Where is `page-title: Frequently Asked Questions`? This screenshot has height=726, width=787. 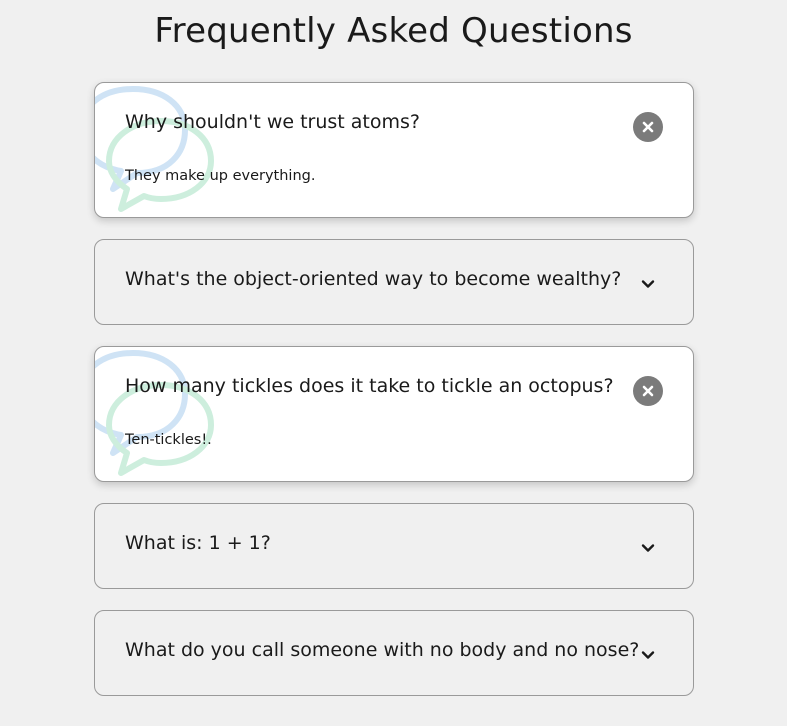 page-title: Frequently Asked Questions is located at coordinates (393, 31).